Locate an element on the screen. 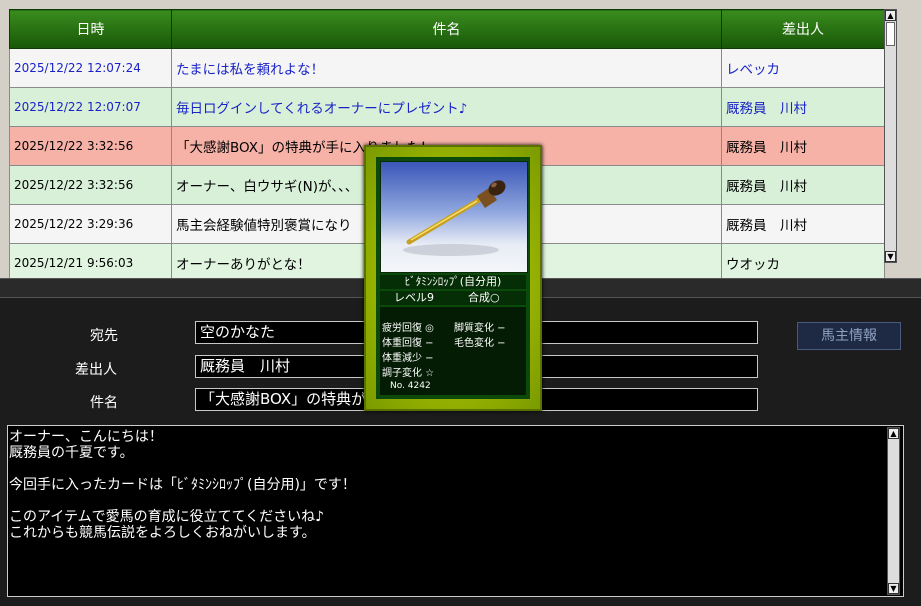 Image resolution: width=921 pixels, height=606 pixels. table-header-row: 日時 件名 差出人 is located at coordinates (447, 29).